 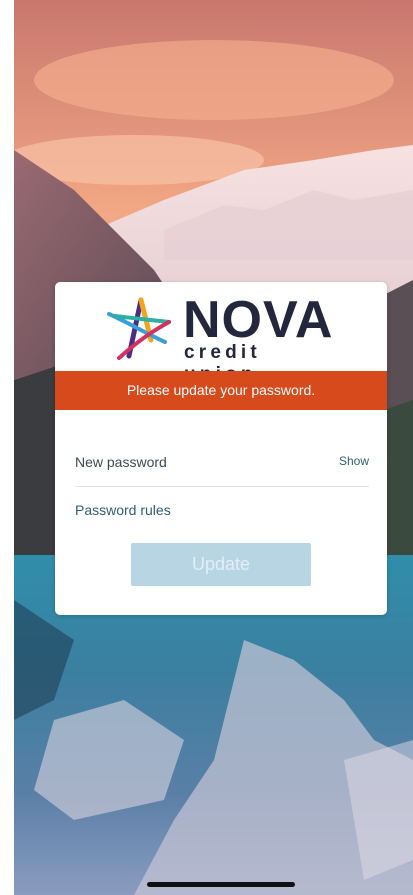 I want to click on star-logo-icon, so click(x=139, y=328).